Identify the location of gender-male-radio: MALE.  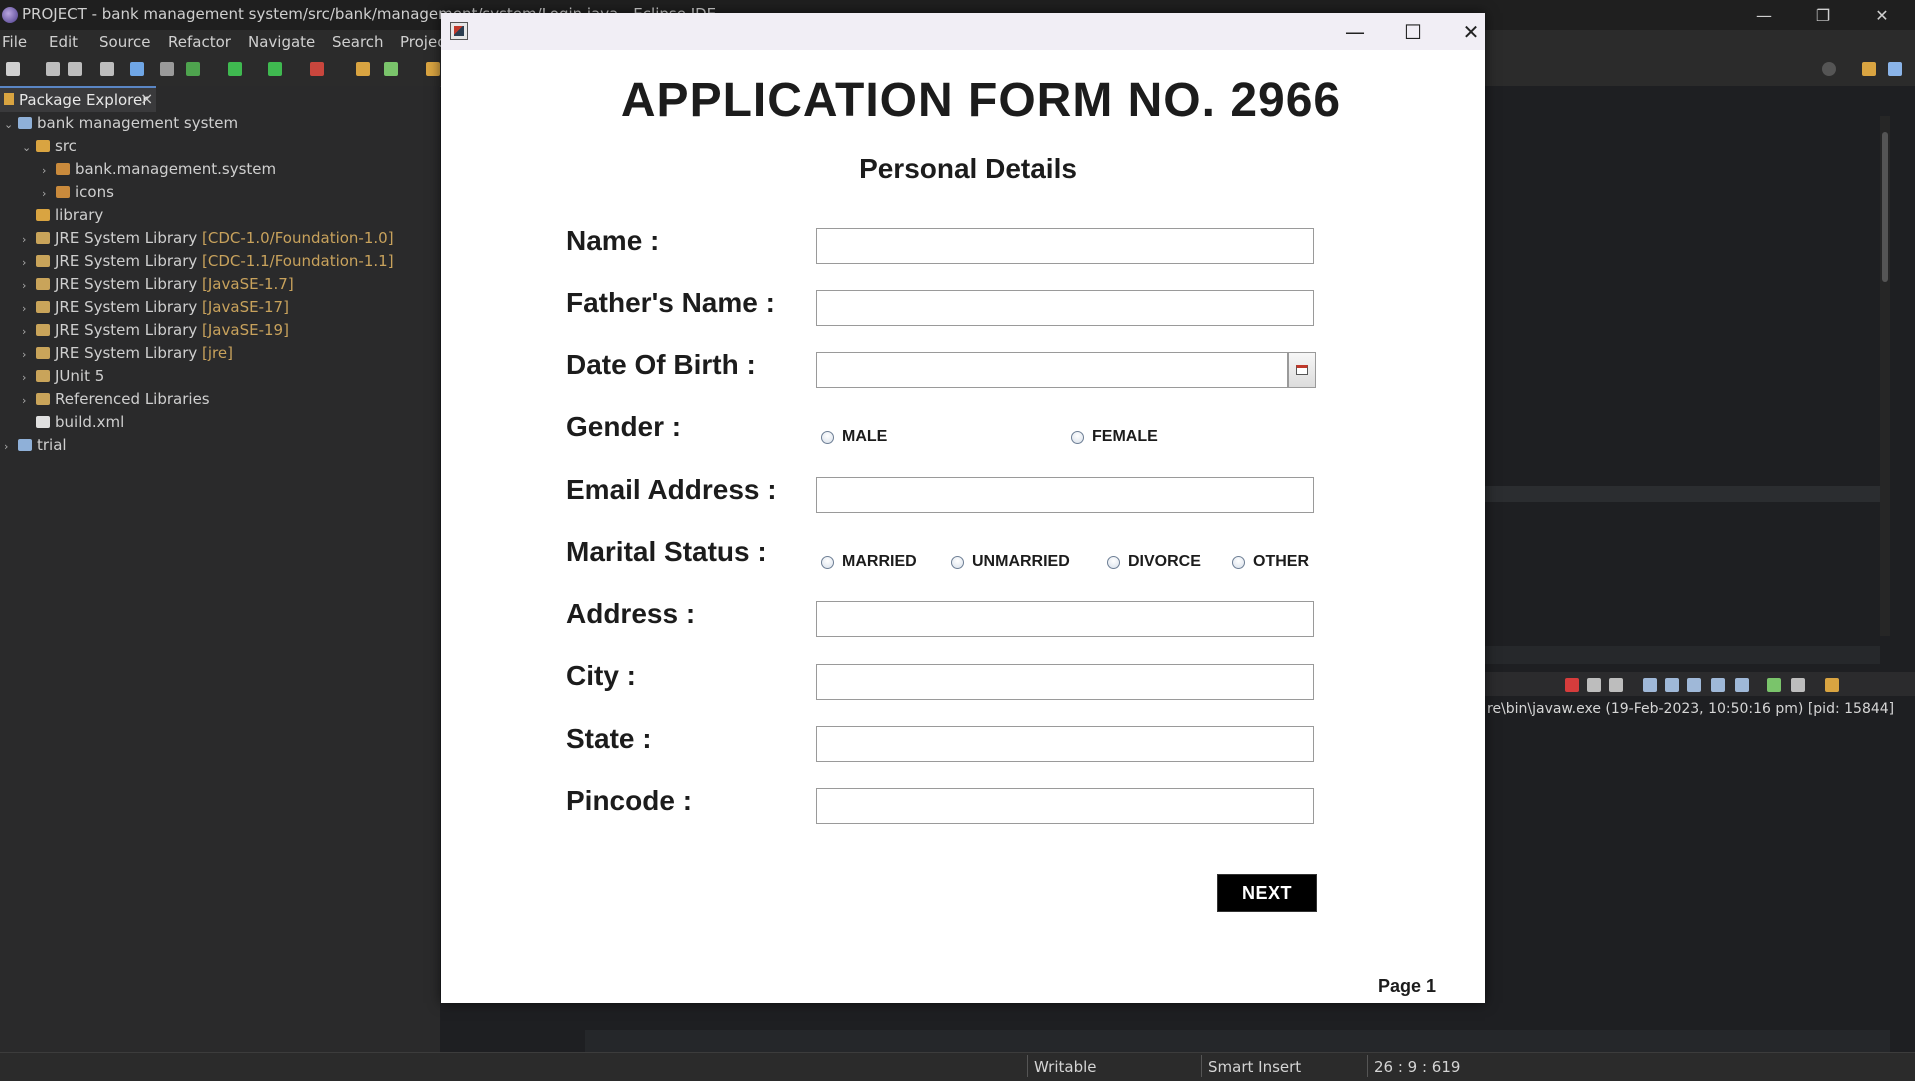
(854, 437).